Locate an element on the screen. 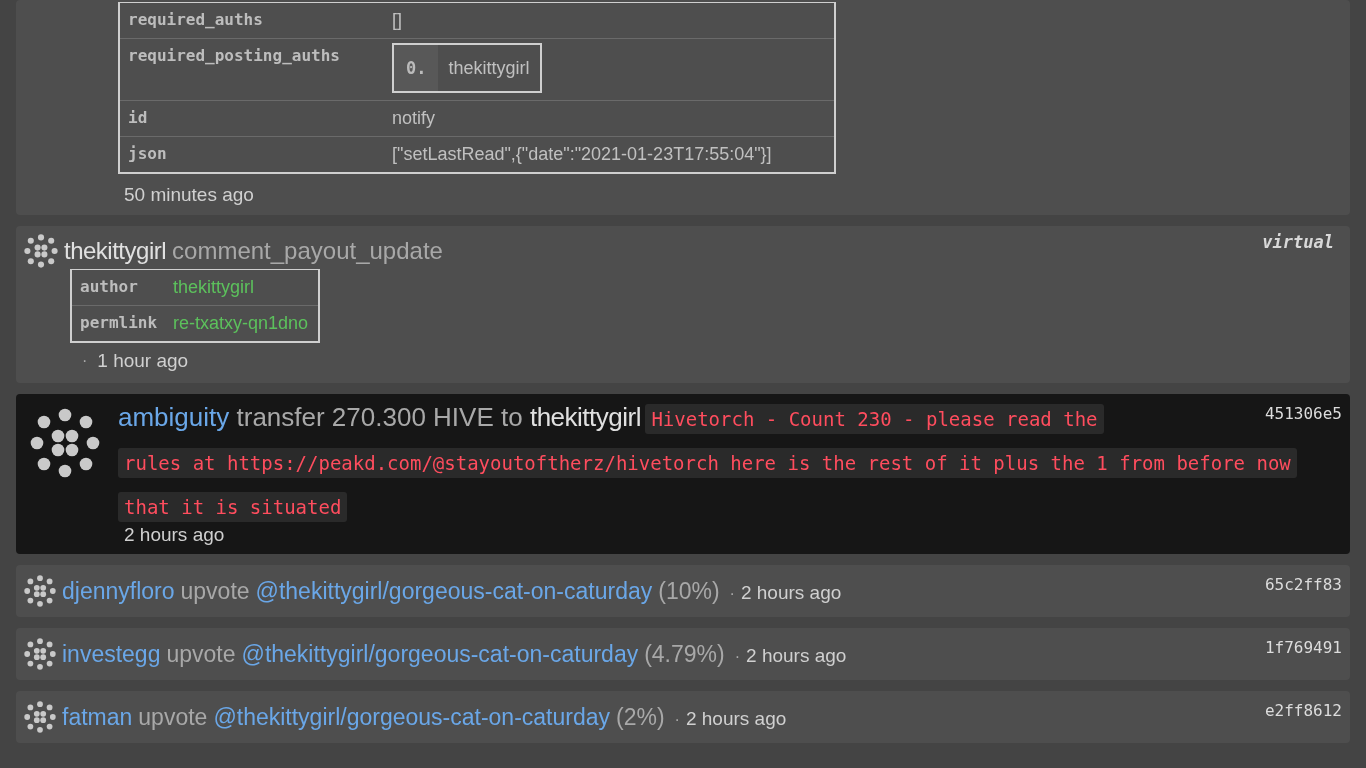  list-index: 0. is located at coordinates (416, 68).